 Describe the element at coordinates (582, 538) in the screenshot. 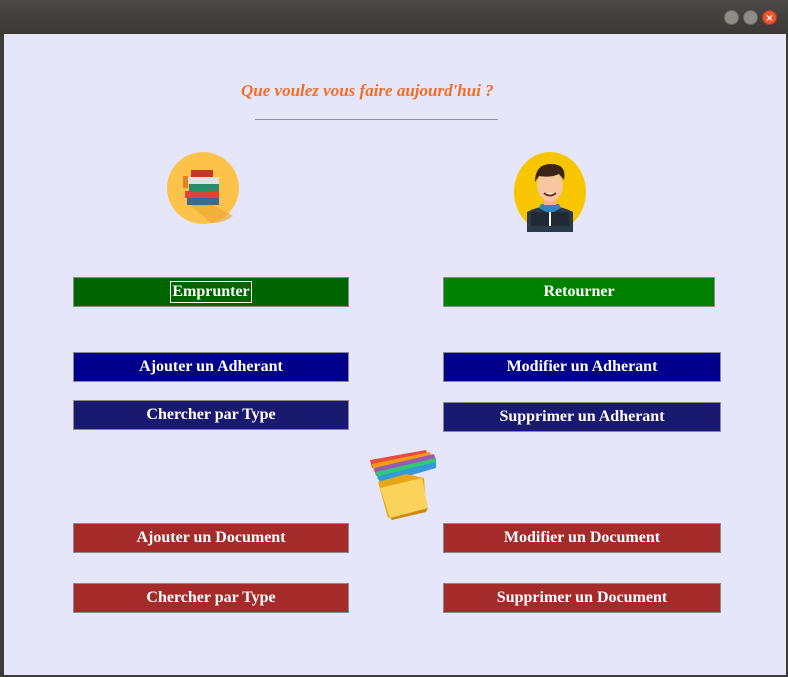

I see `modifier-document-button: Modifier un Document` at that location.